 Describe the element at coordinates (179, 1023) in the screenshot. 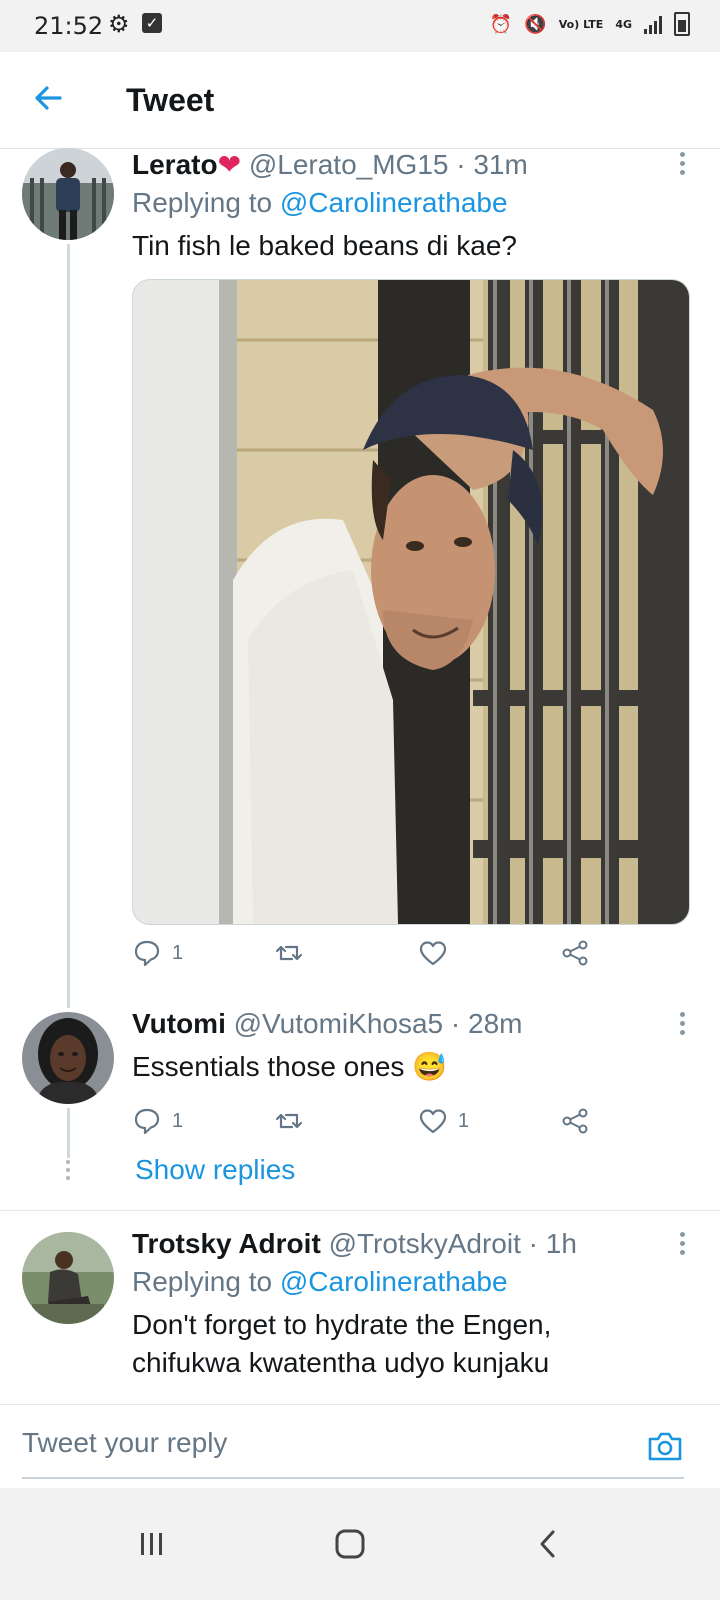

I see `display-name: Vutomi` at that location.